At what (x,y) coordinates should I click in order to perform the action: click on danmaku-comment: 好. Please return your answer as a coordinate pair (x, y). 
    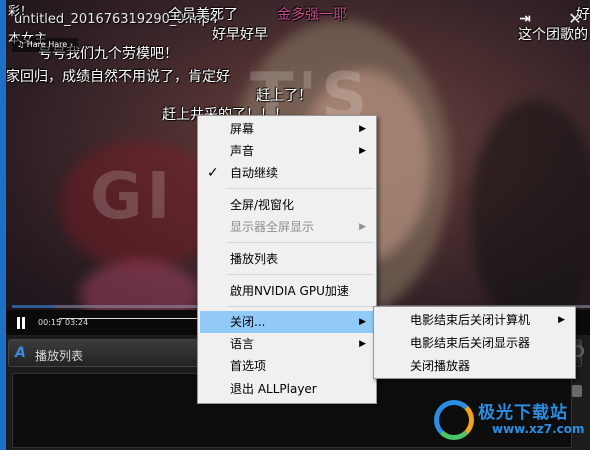
    Looking at the image, I should click on (583, 15).